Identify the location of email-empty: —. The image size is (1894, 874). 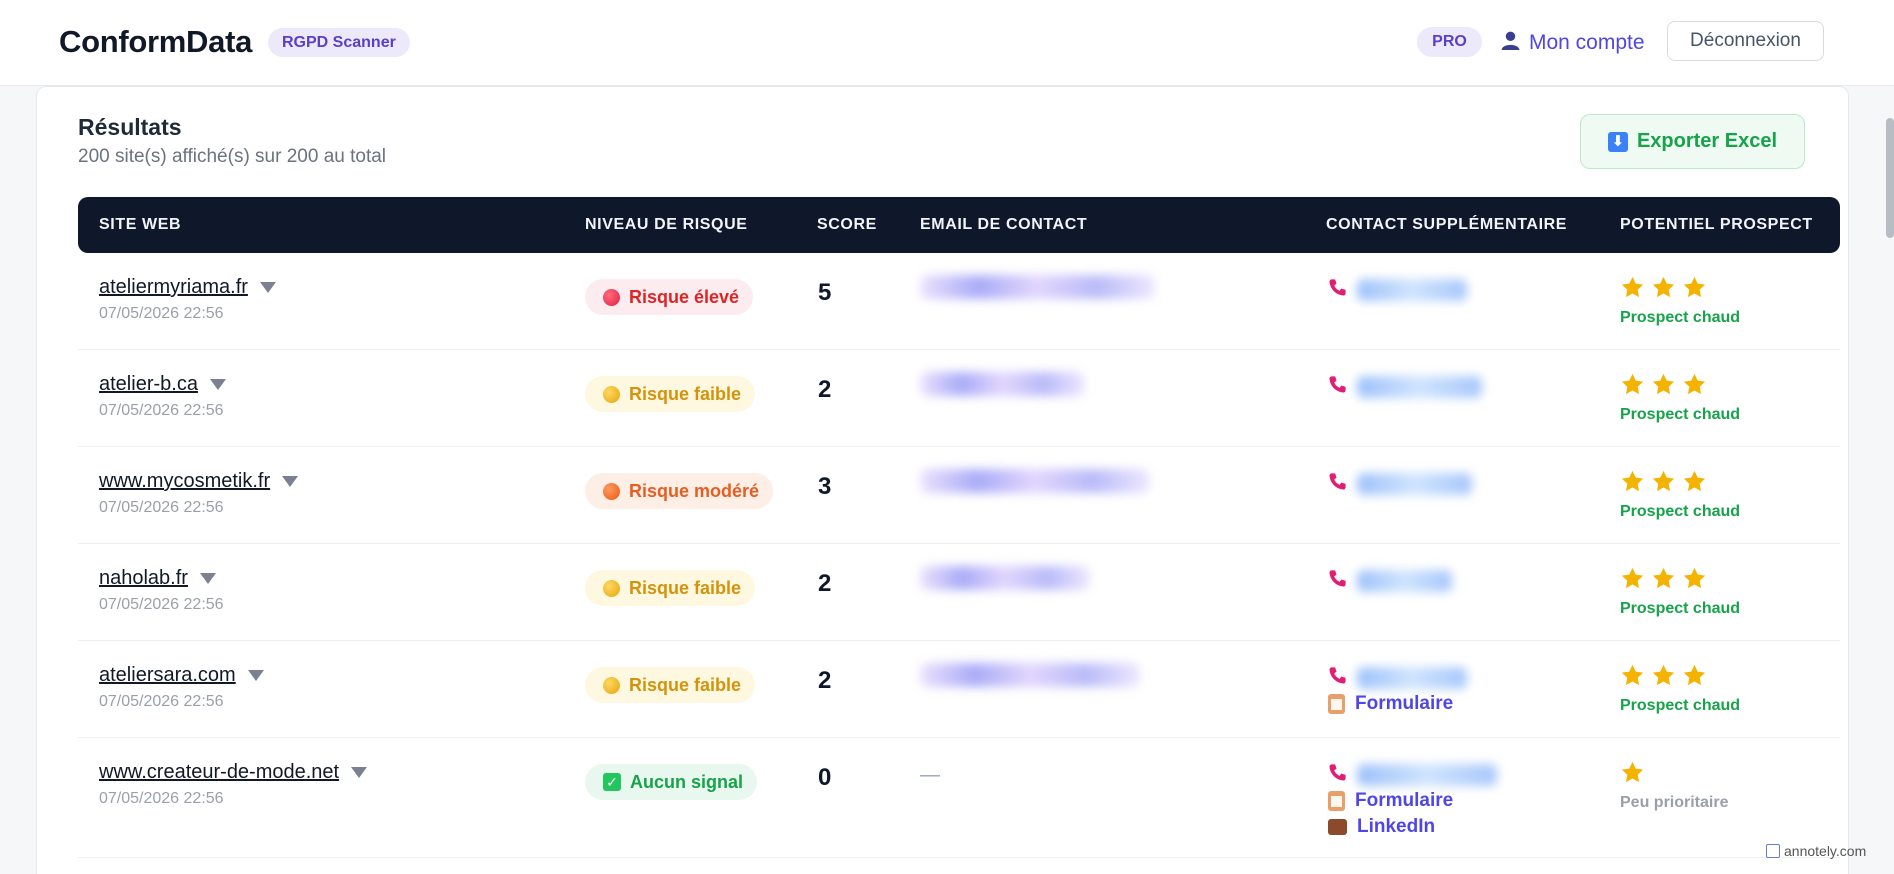
(930, 775).